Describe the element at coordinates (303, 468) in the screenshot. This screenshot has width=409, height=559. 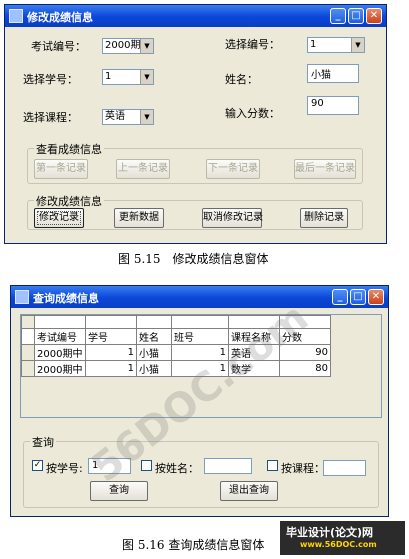
I see `by-course-label: 按课程：` at that location.